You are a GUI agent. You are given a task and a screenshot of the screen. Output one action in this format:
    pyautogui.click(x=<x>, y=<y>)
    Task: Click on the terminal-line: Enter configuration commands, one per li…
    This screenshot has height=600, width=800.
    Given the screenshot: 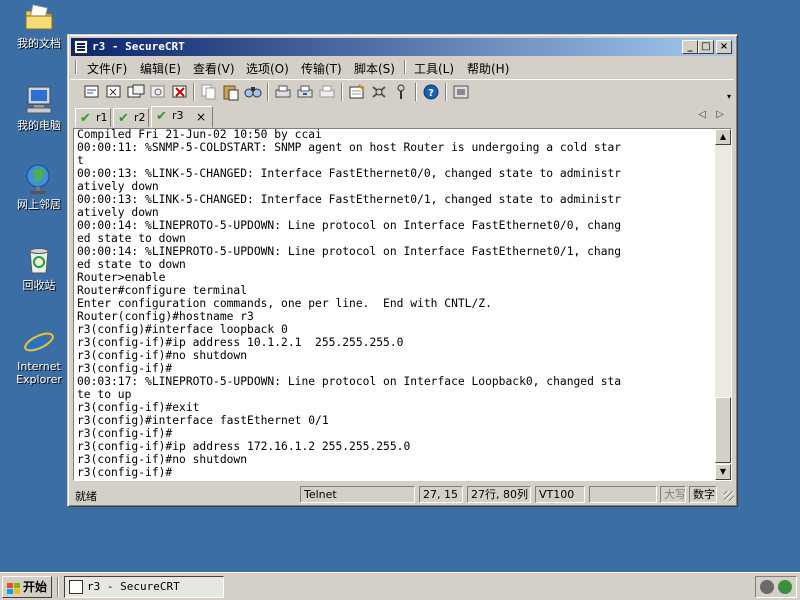 What is the action you would take?
    pyautogui.click(x=284, y=303)
    